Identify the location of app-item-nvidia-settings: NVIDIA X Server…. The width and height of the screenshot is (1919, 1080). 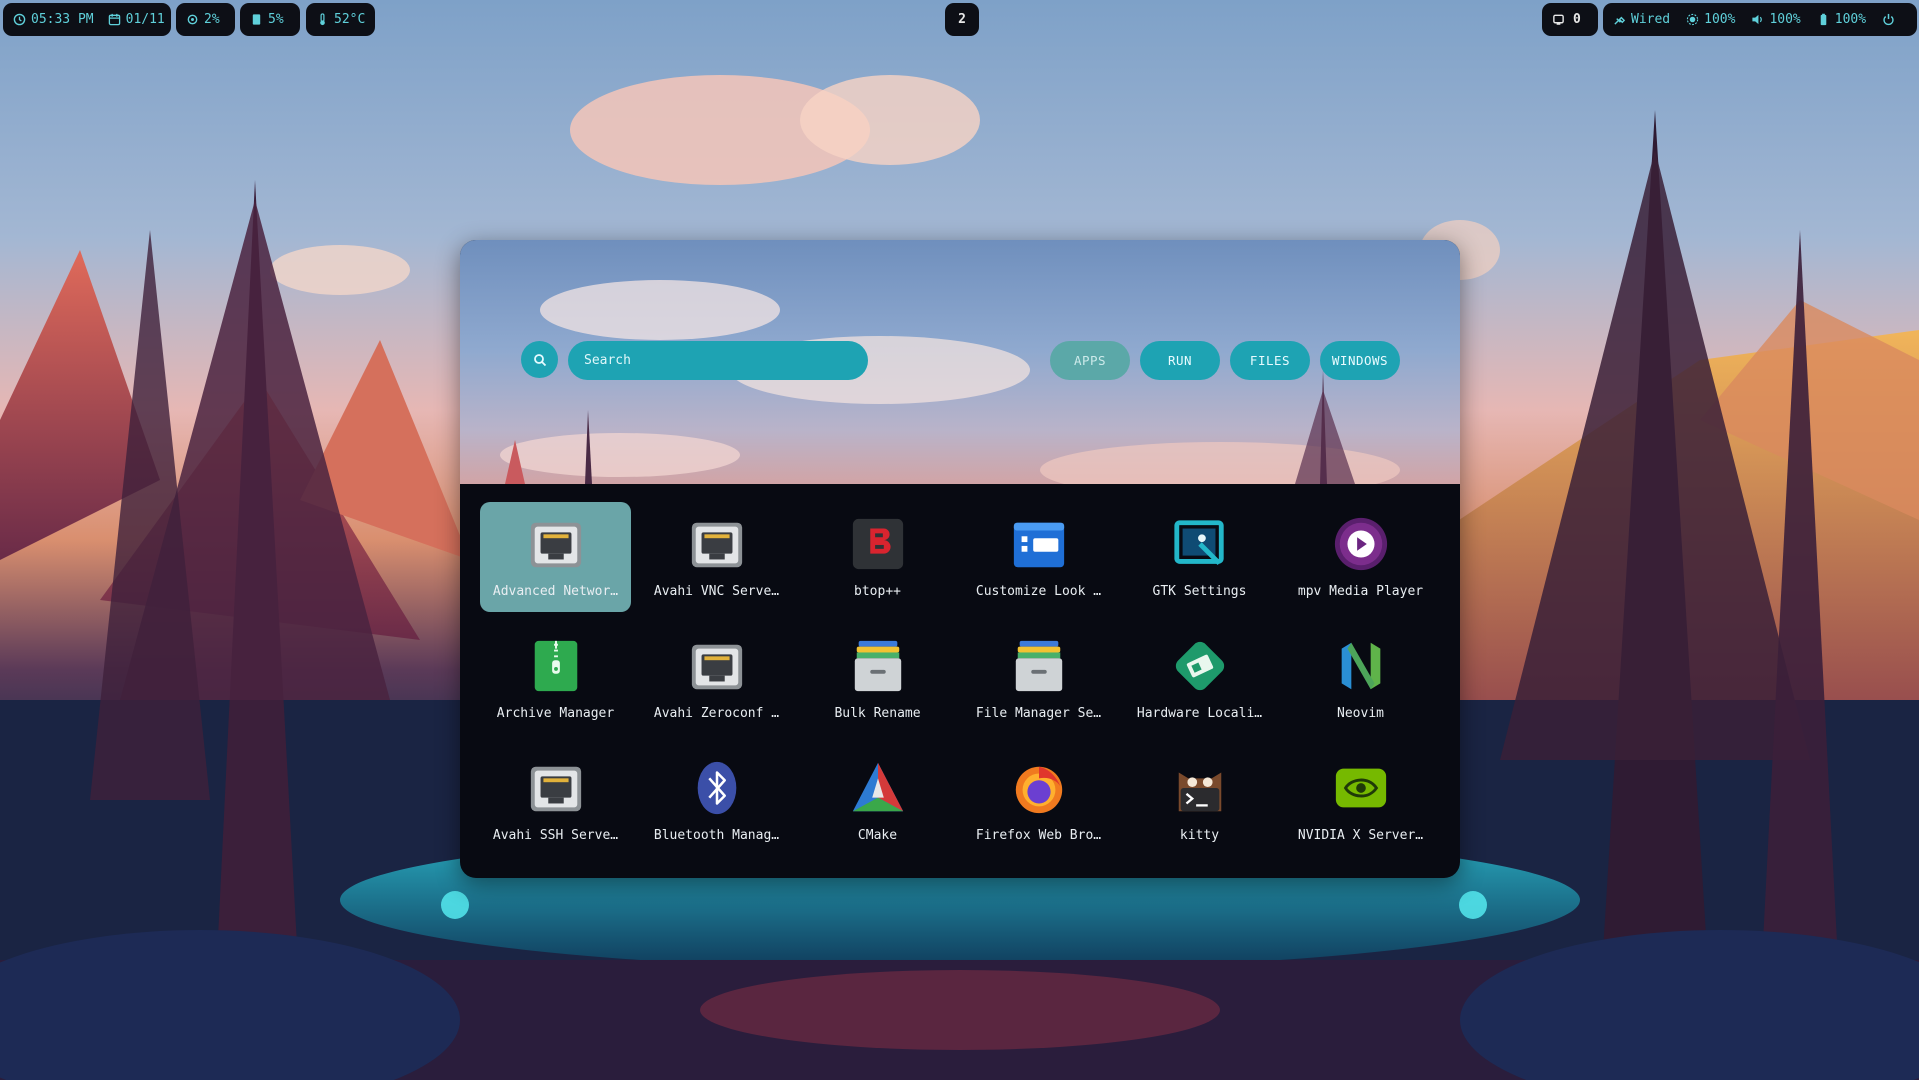
(1360, 801).